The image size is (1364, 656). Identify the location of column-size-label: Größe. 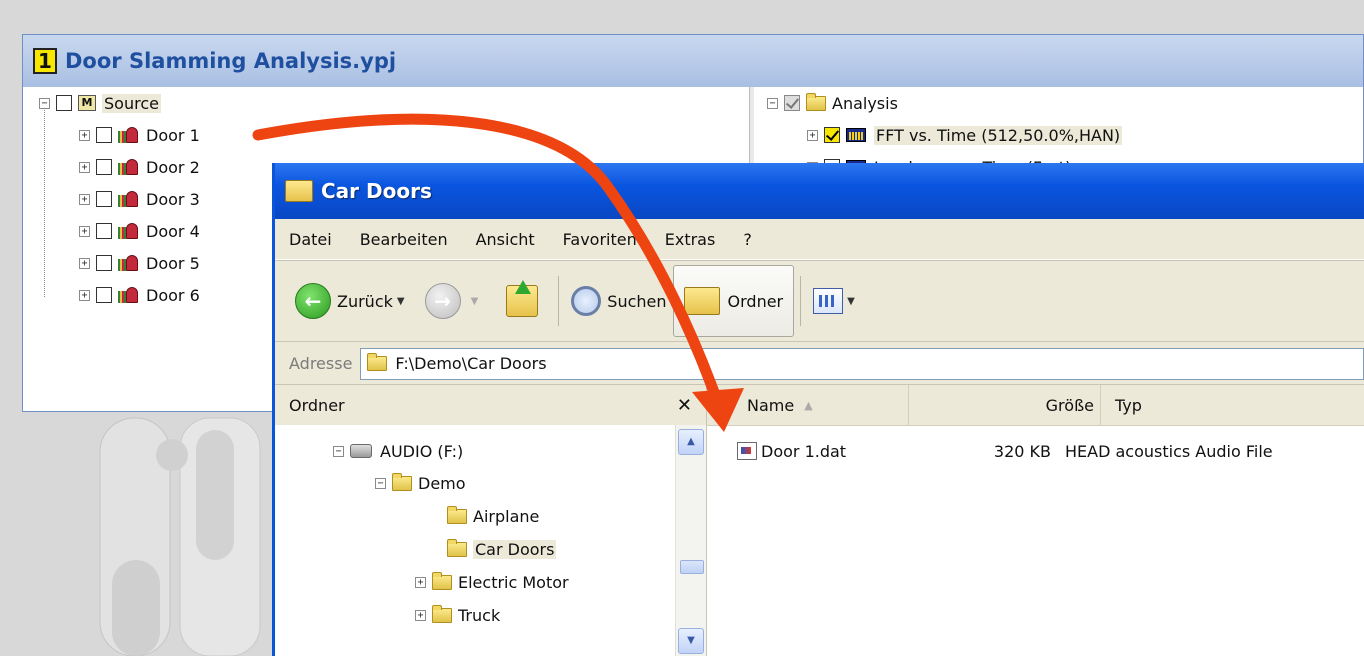
(1069, 405).